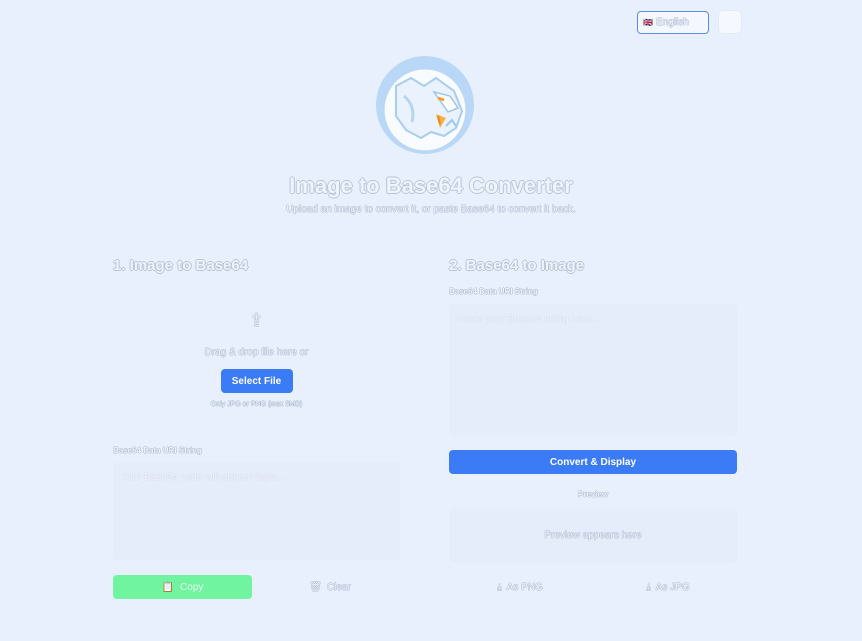 This screenshot has height=641, width=862. What do you see at coordinates (256, 511) in the screenshot?
I see `base64-output-field` at bounding box center [256, 511].